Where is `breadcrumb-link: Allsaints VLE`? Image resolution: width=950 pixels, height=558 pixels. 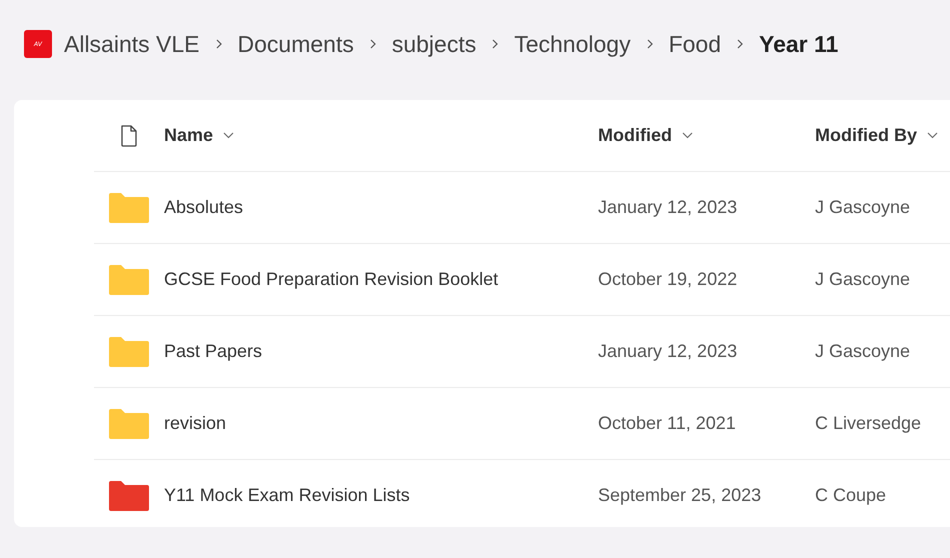 breadcrumb-link: Allsaints VLE is located at coordinates (132, 44).